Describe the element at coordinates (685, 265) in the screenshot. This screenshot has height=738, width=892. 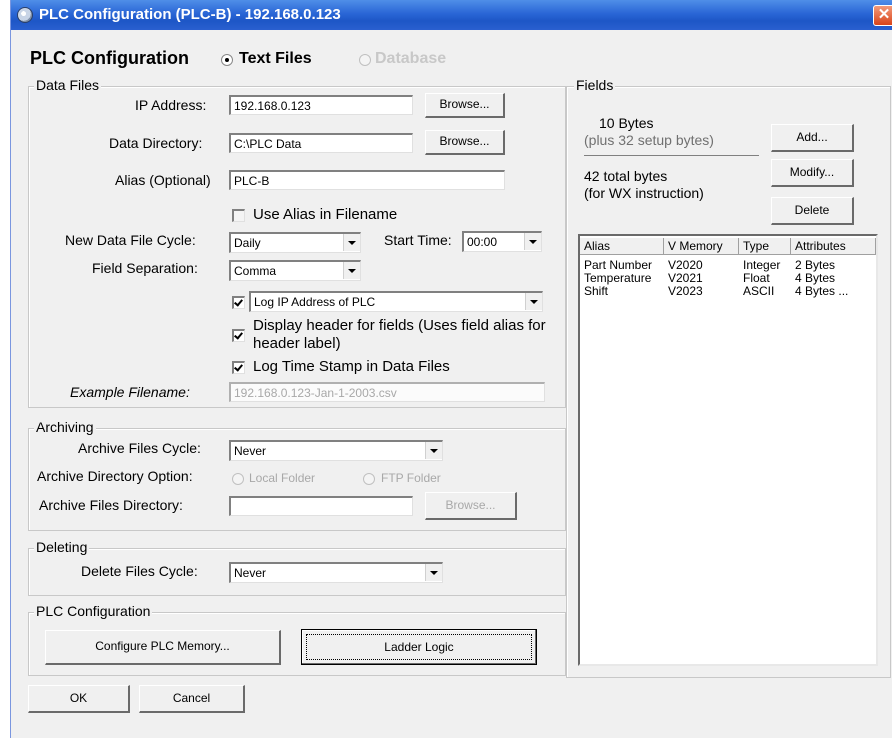
I see `row-vmemory: V2020` at that location.